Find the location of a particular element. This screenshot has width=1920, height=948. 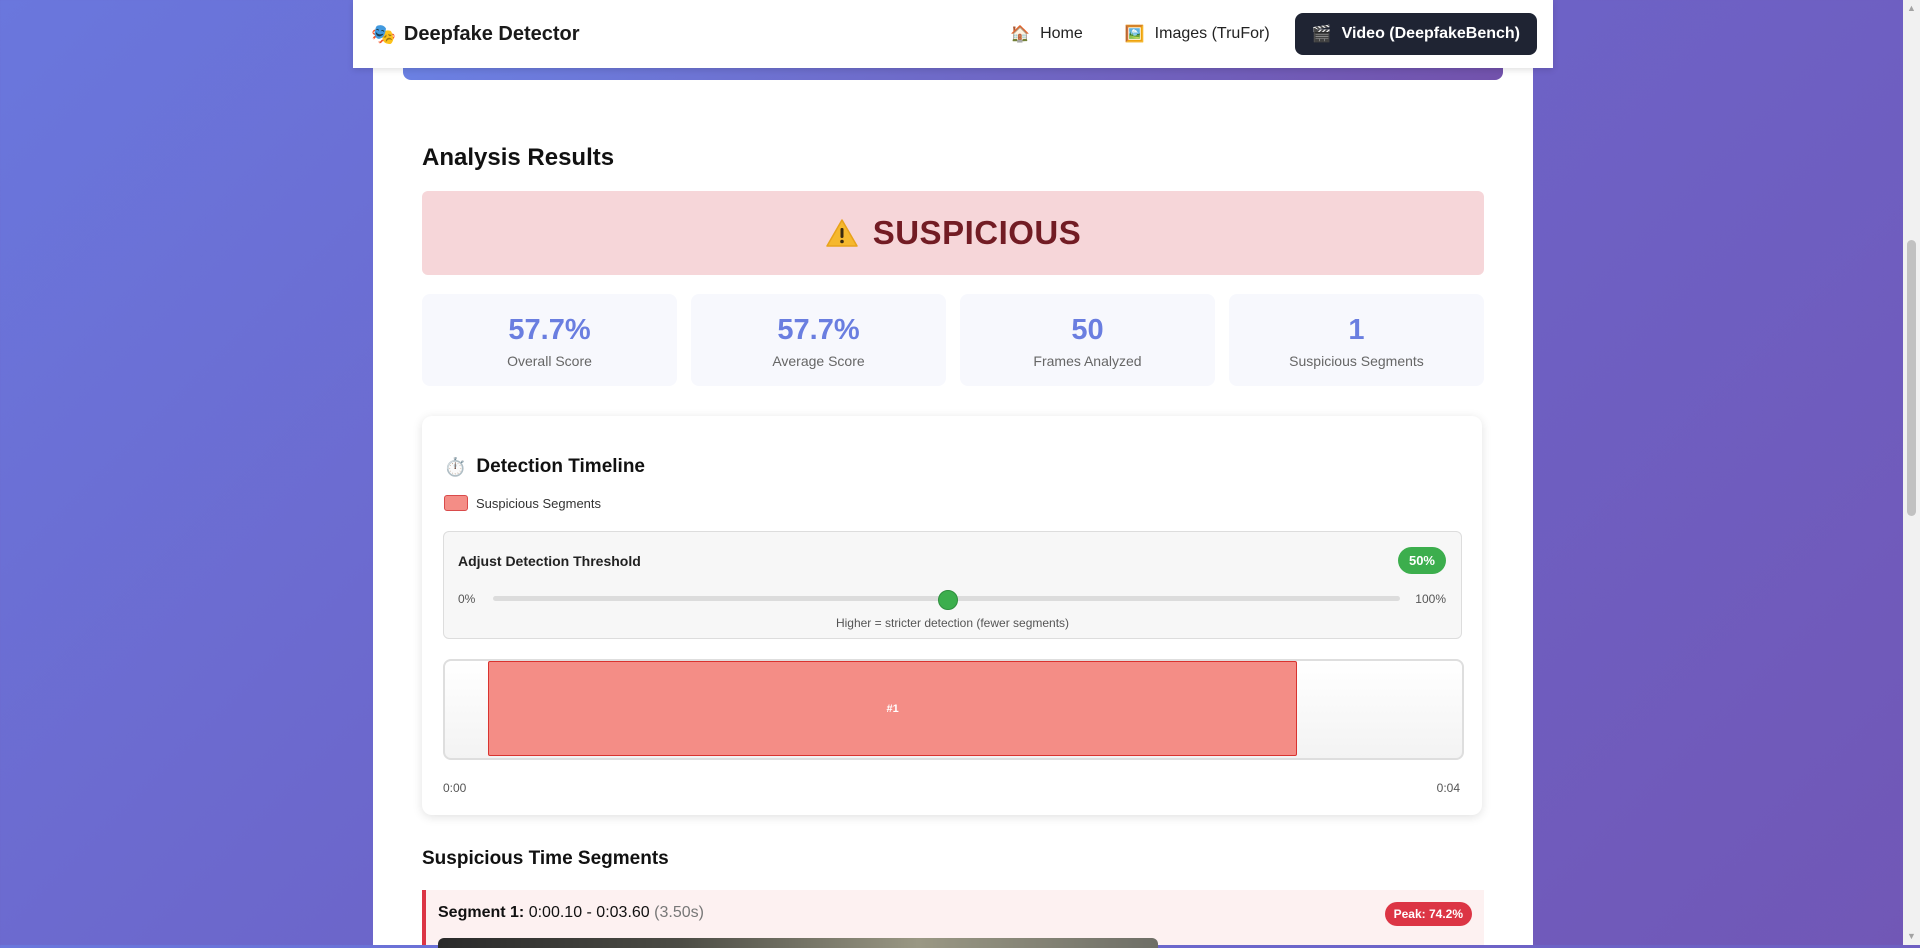

segment-peak-badge: Peak: 74.2% is located at coordinates (1428, 914).